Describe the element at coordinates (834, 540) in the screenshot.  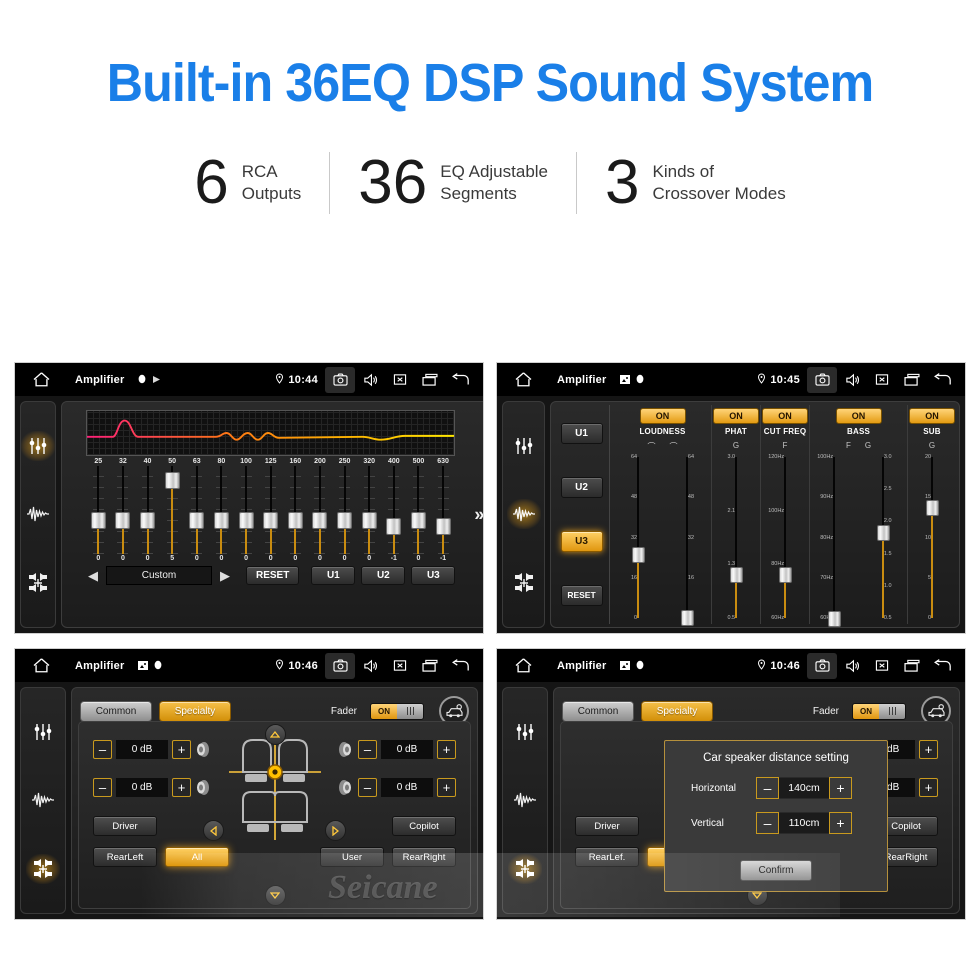
I see `crossover-slider: 100Hz 90Hz 80Hz 70Hz 60Hz` at that location.